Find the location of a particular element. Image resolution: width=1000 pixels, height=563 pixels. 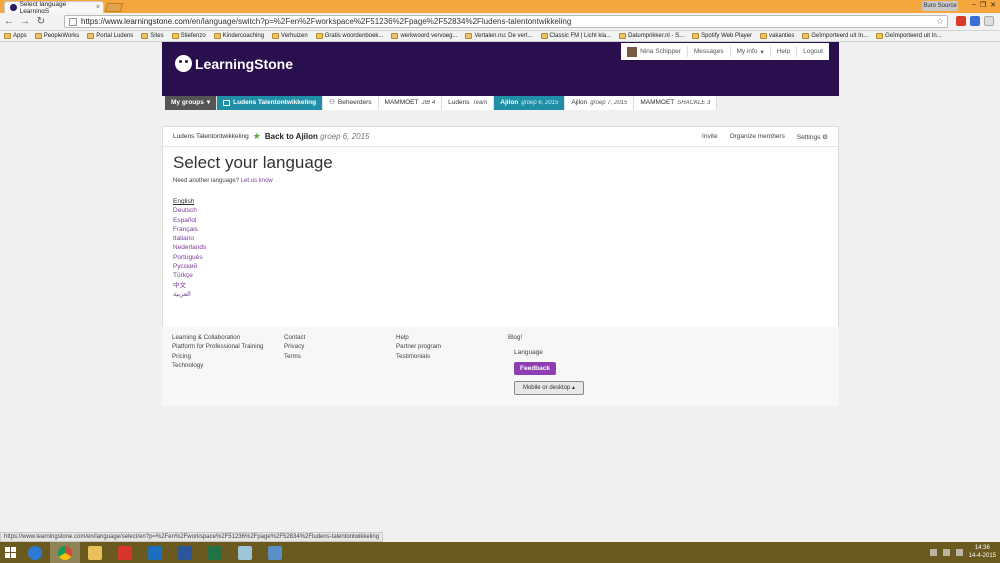

site-logo: LearningStone is located at coordinates (234, 63).